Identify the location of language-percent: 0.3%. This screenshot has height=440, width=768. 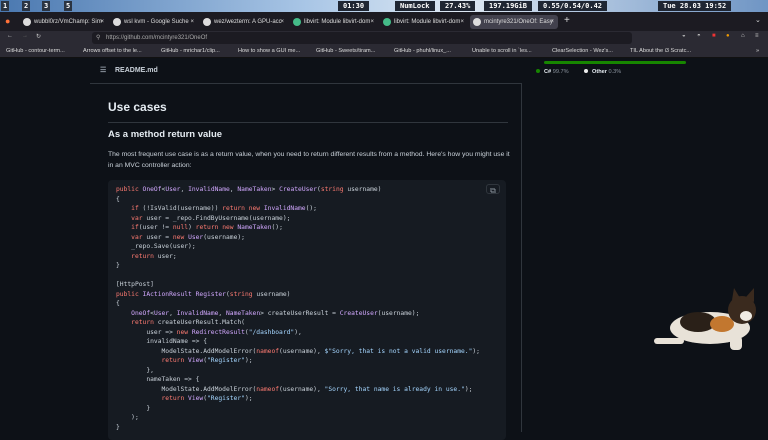
(615, 72).